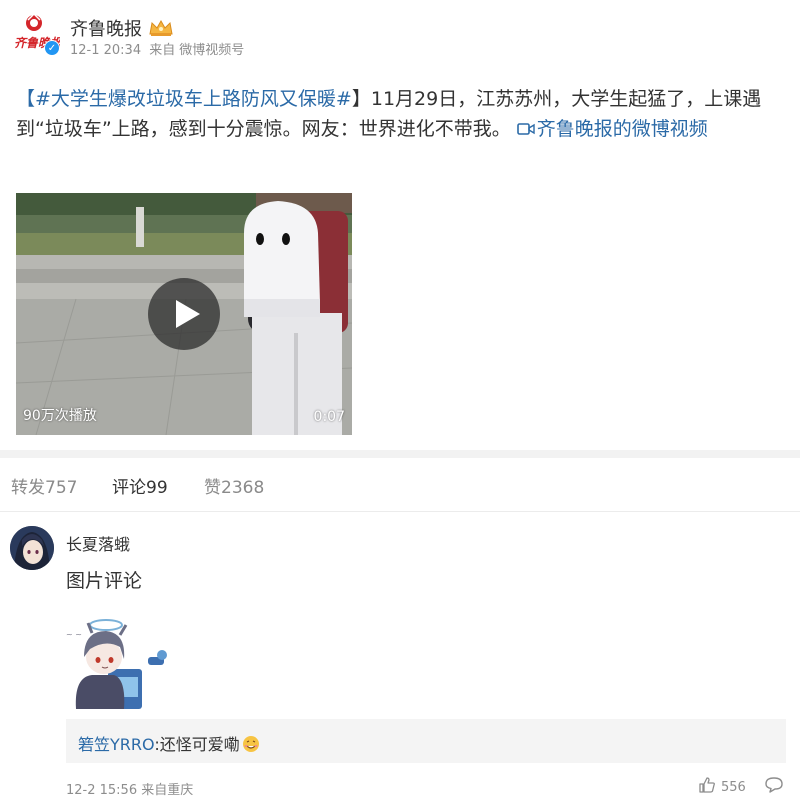 This screenshot has width=800, height=800. Describe the element at coordinates (733, 787) in the screenshot. I see `like-count: 556` at that location.